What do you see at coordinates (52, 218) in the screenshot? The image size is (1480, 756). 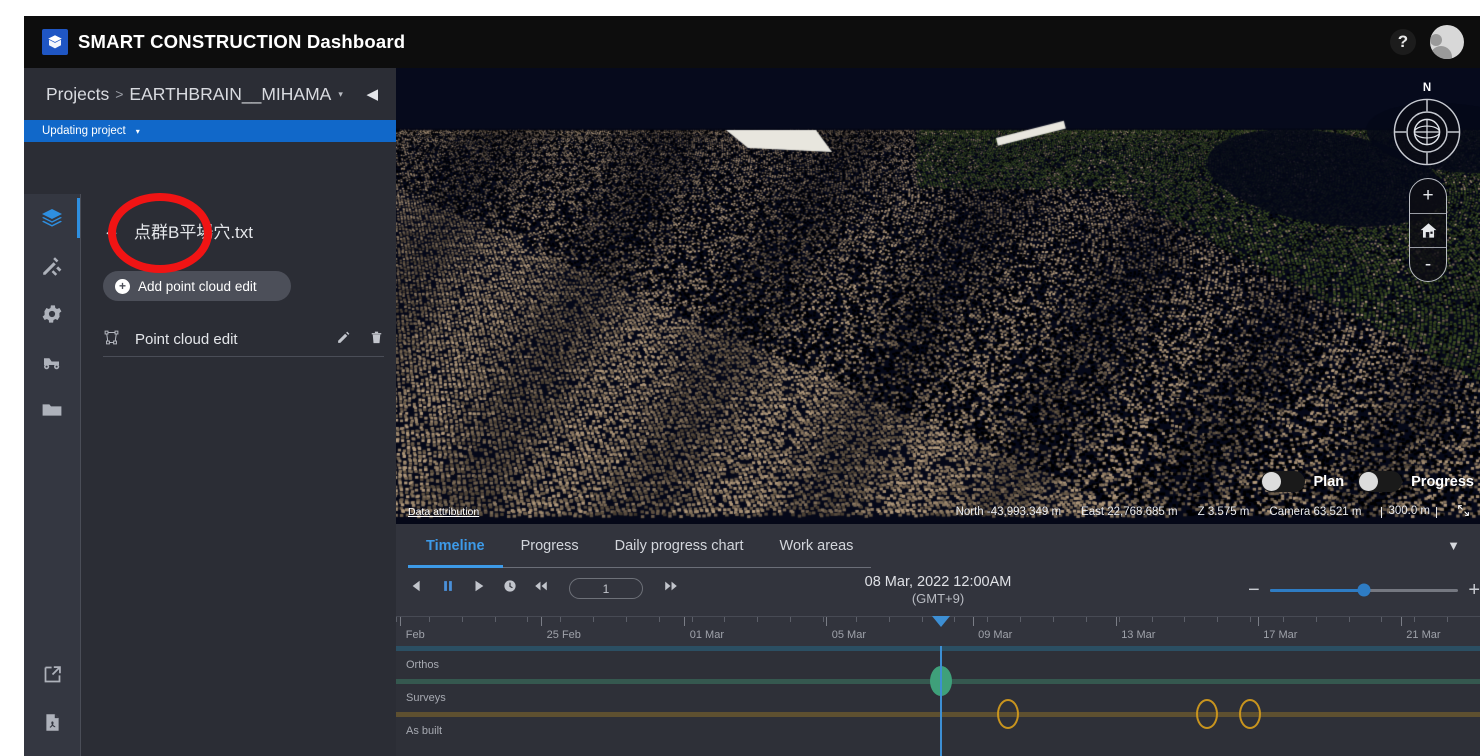 I see `sidebar-item-layers` at bounding box center [52, 218].